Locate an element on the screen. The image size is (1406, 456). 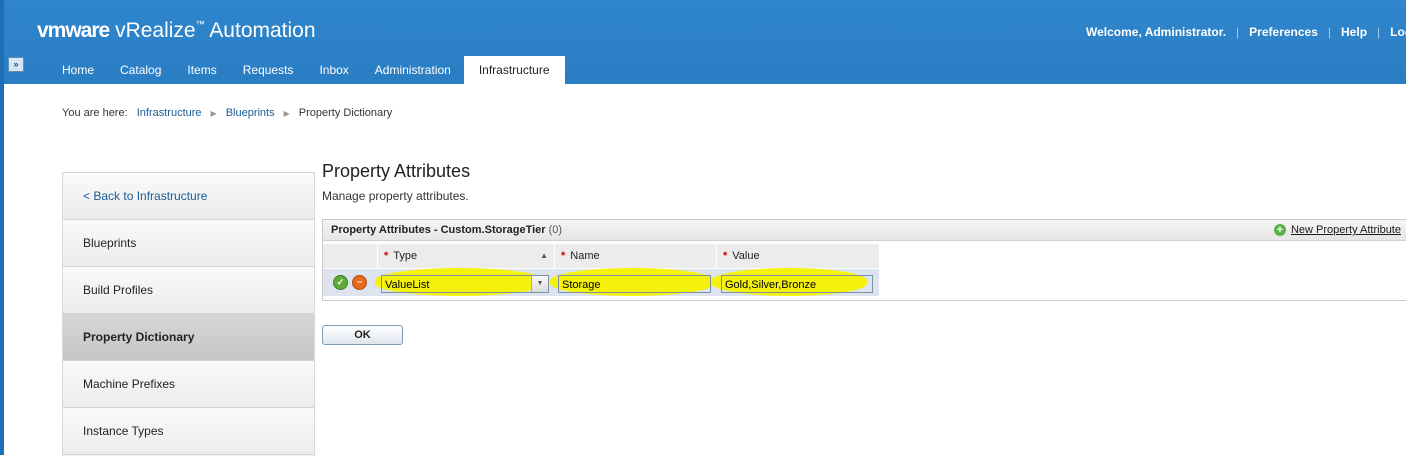
tab-infrastructure: Infrastructure is located at coordinates (514, 70).